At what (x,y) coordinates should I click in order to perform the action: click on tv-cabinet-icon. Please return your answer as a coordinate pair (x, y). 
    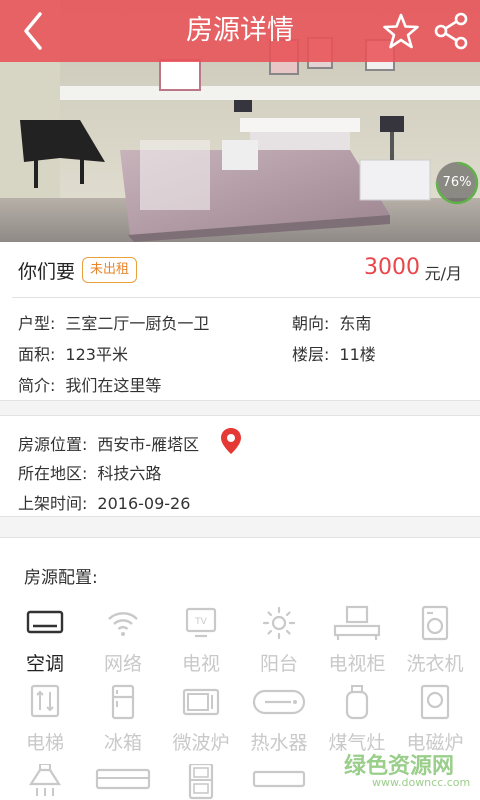
    Looking at the image, I should click on (357, 622).